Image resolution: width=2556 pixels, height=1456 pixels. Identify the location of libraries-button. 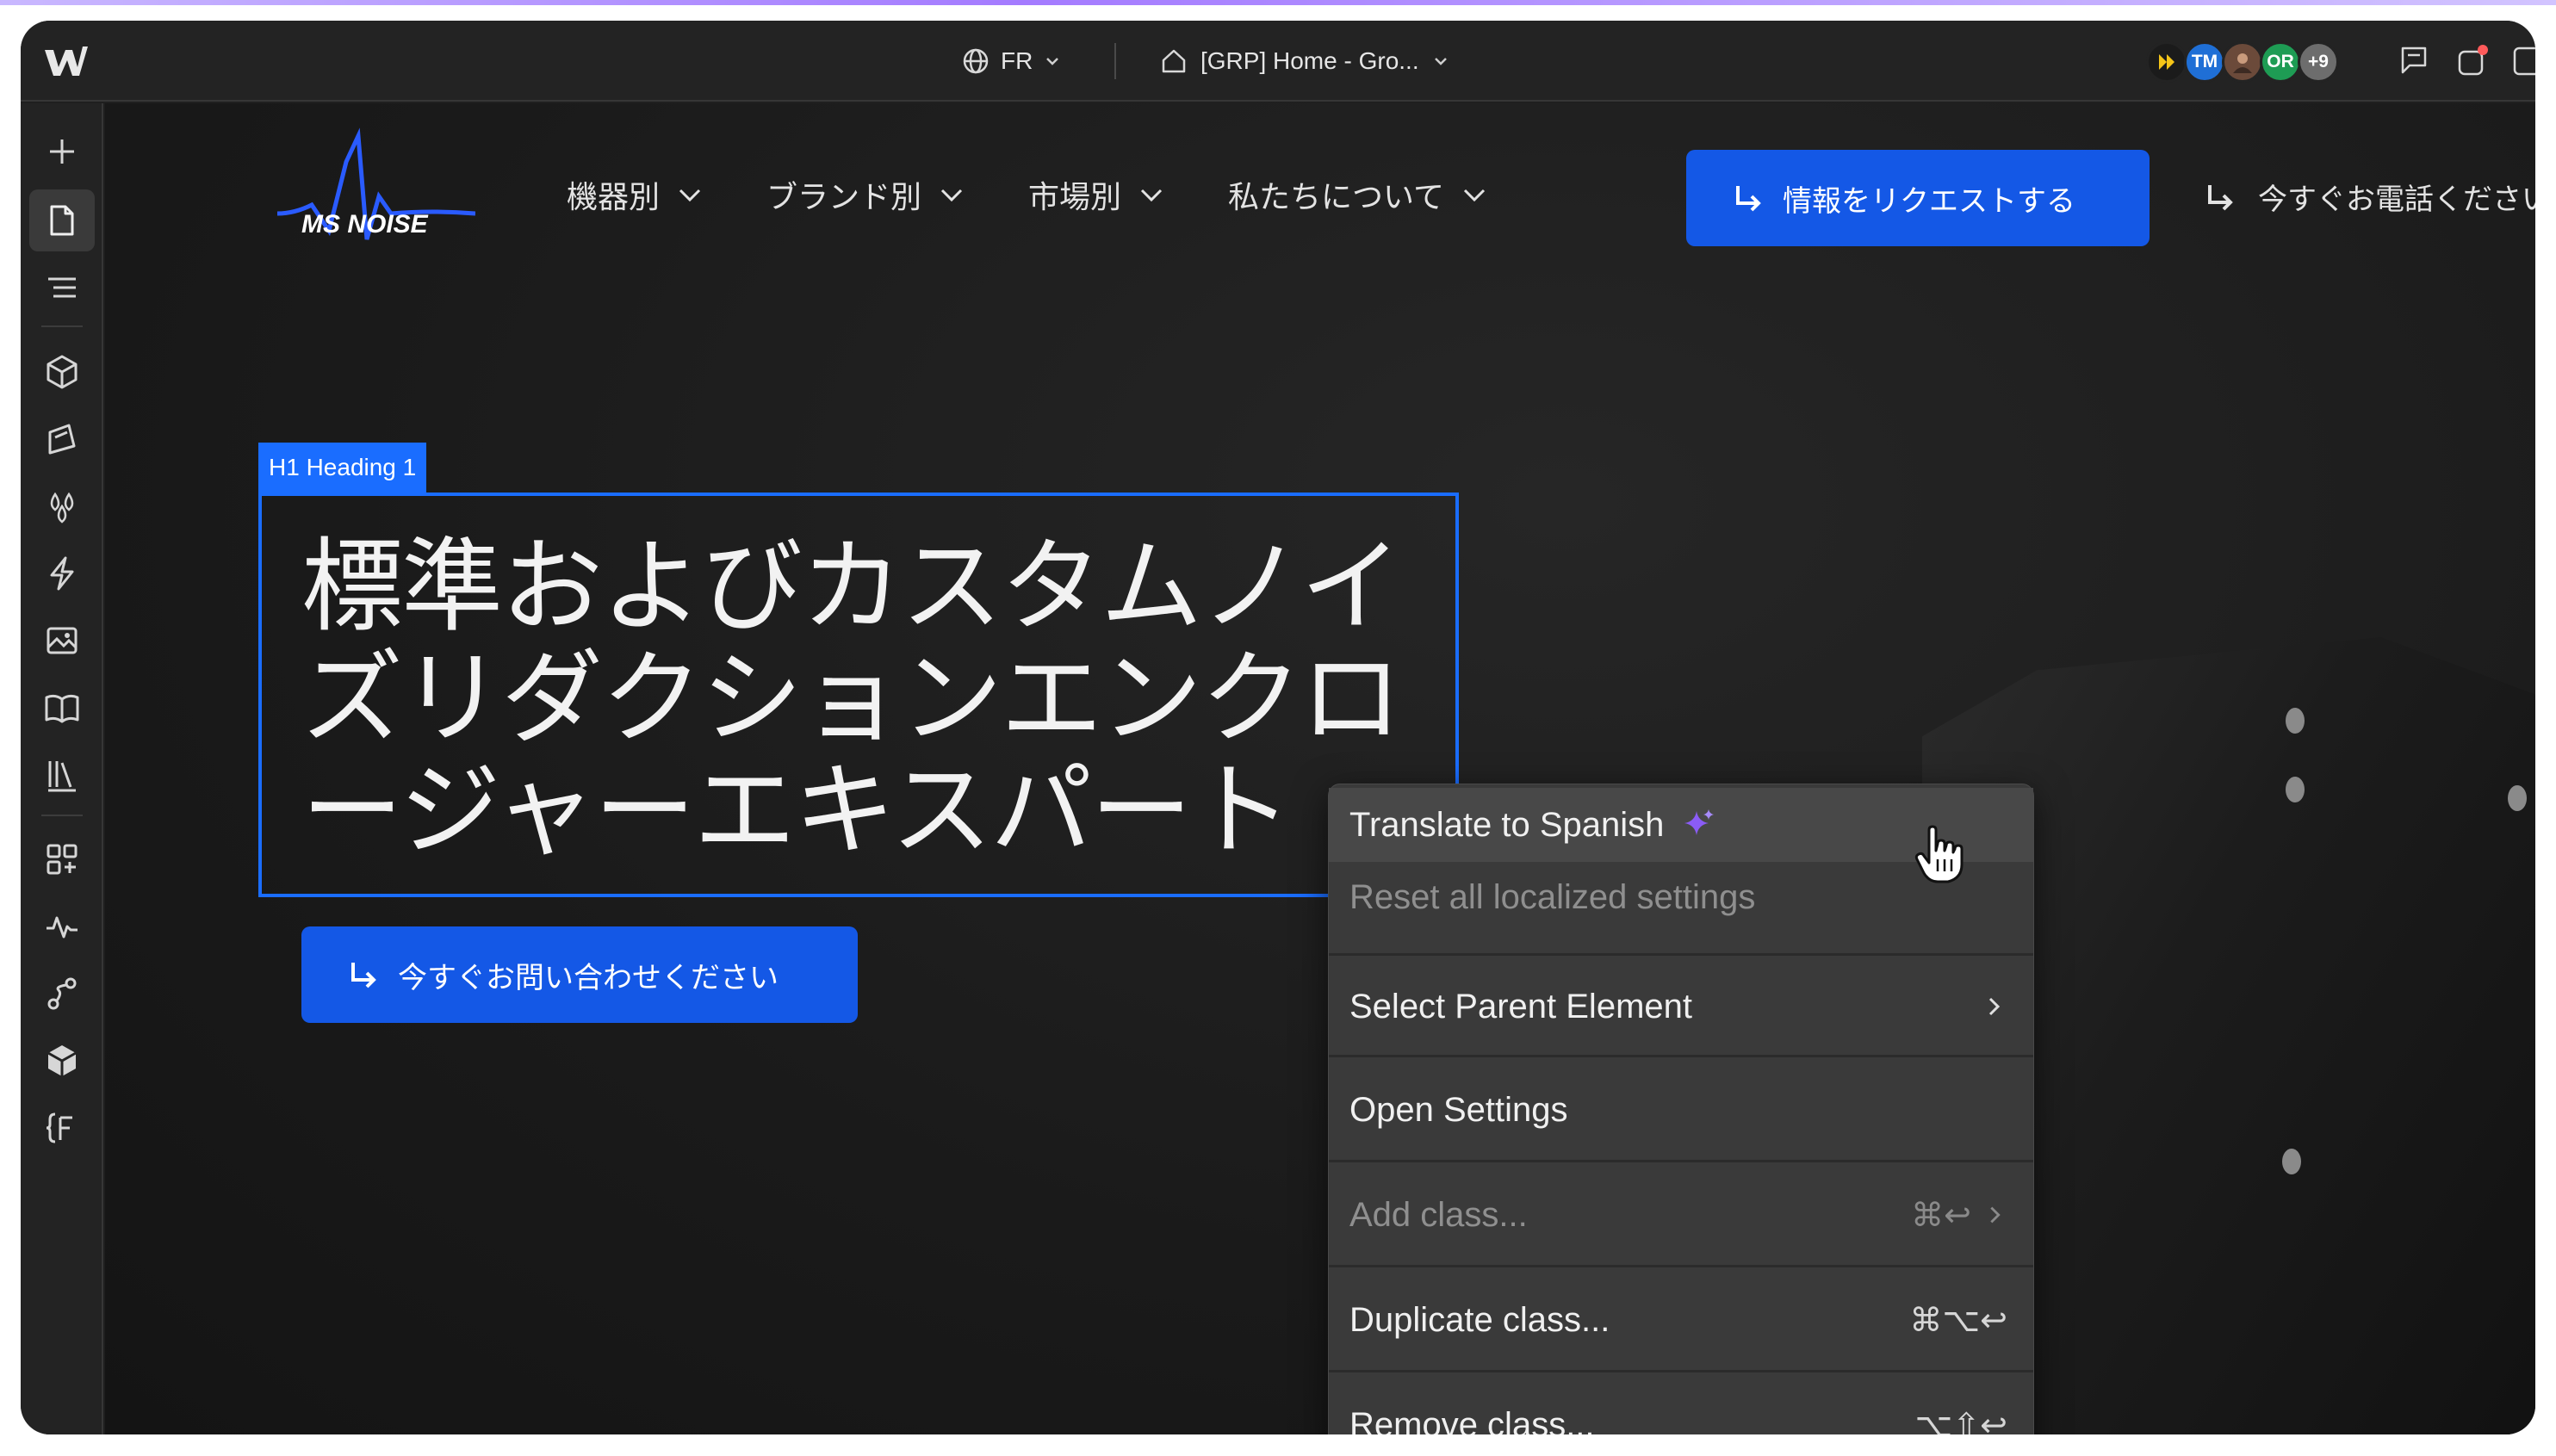
(62, 775).